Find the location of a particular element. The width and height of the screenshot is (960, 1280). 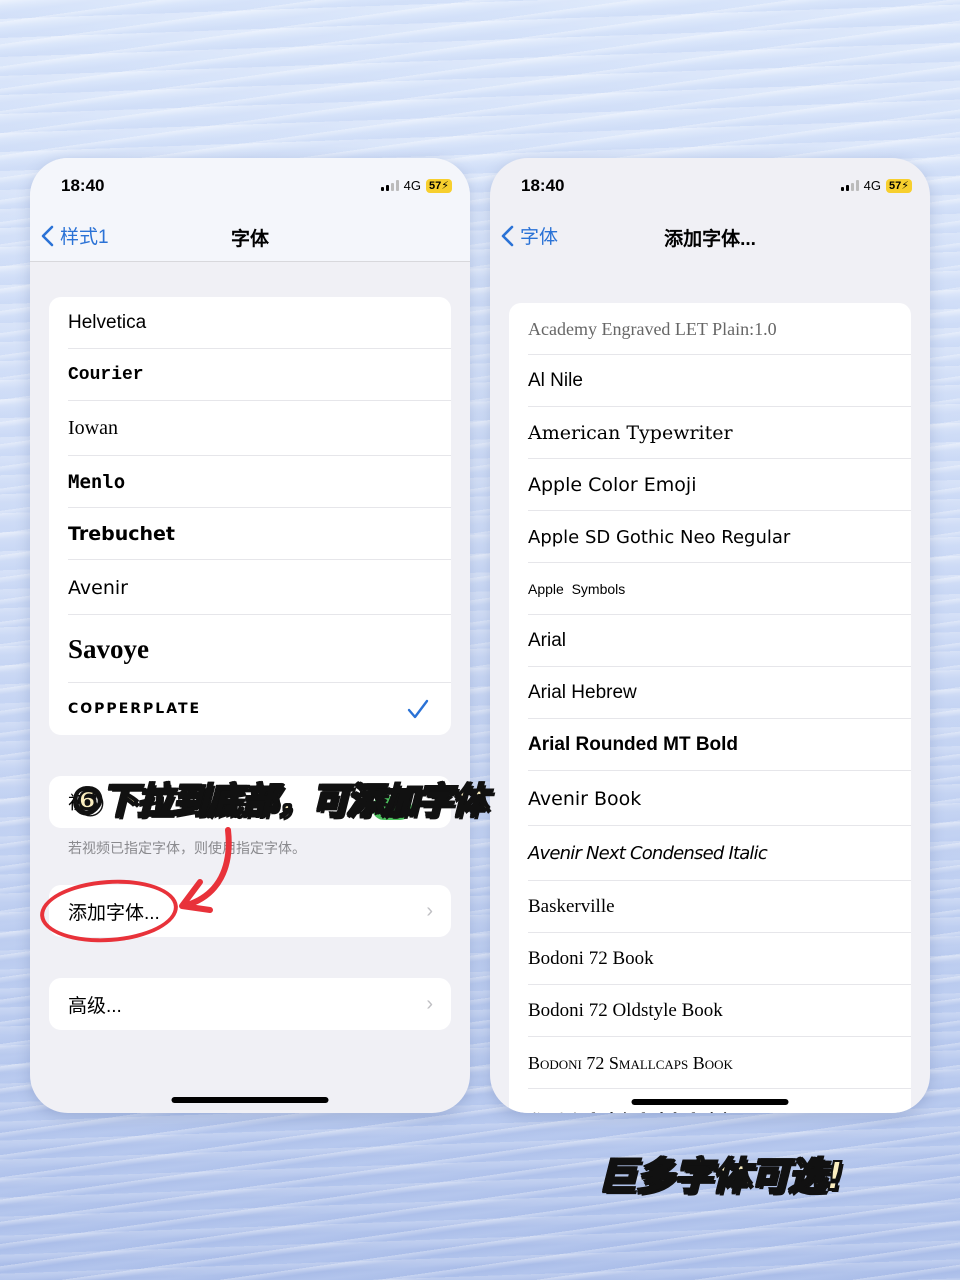

font-option: Bodoni 72 Smallcaps Book is located at coordinates (710, 1063).